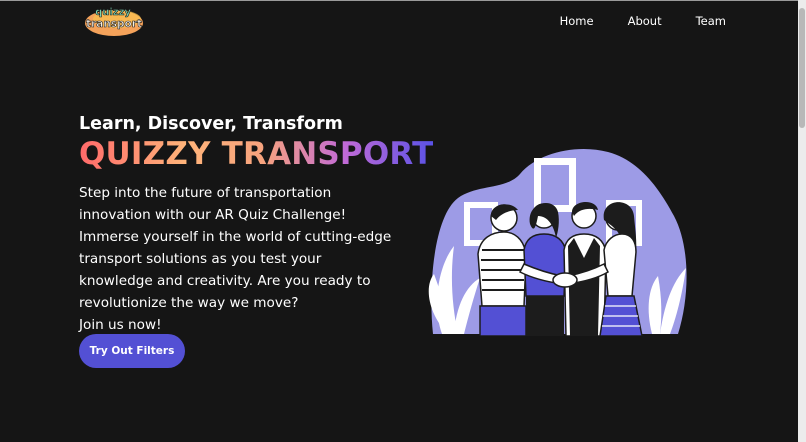 Image resolution: width=806 pixels, height=442 pixels. Describe the element at coordinates (802, 68) in the screenshot. I see `scrollbar-thumb` at that location.